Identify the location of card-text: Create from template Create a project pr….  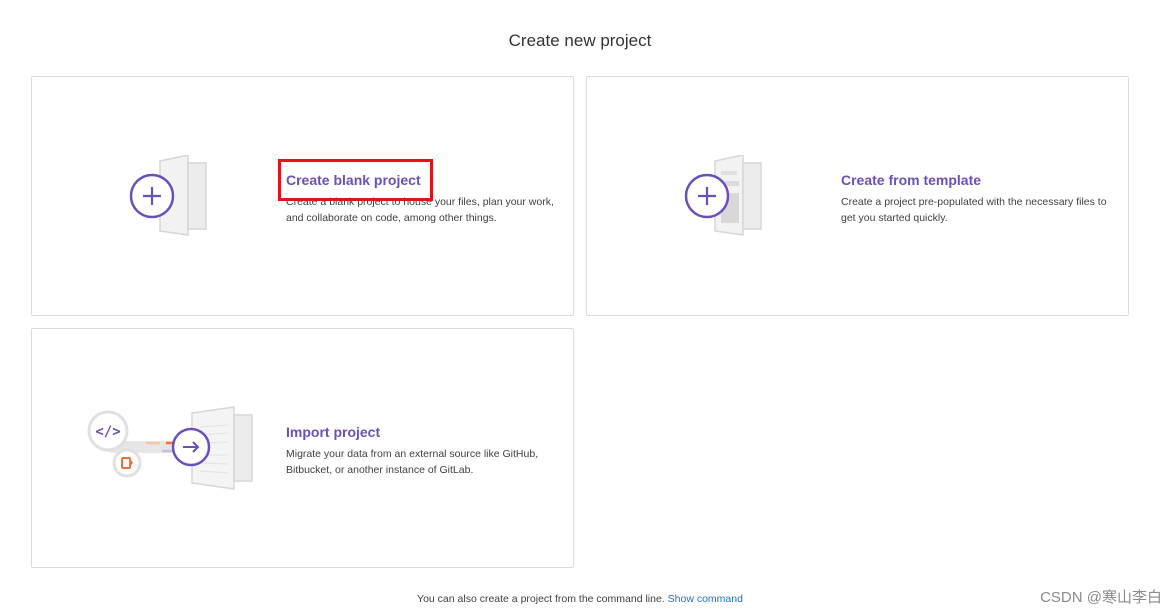
(976, 198).